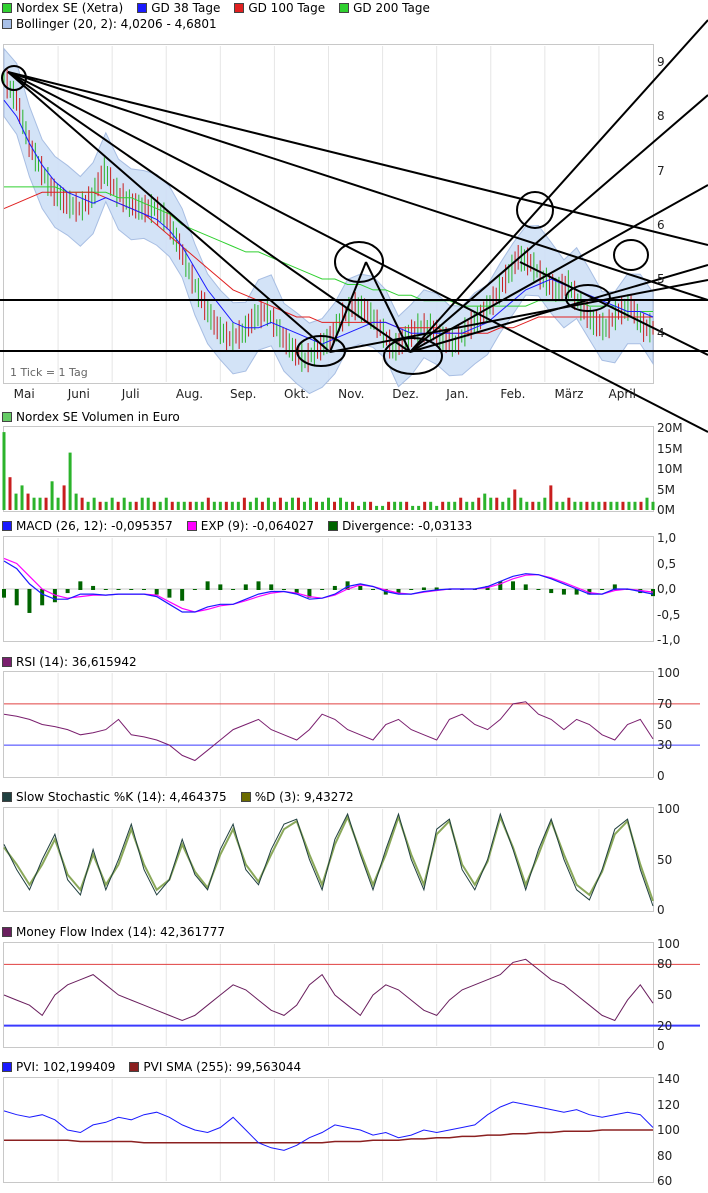  Describe the element at coordinates (665, 859) in the screenshot. I see `stoch-y-tick: 50` at that location.